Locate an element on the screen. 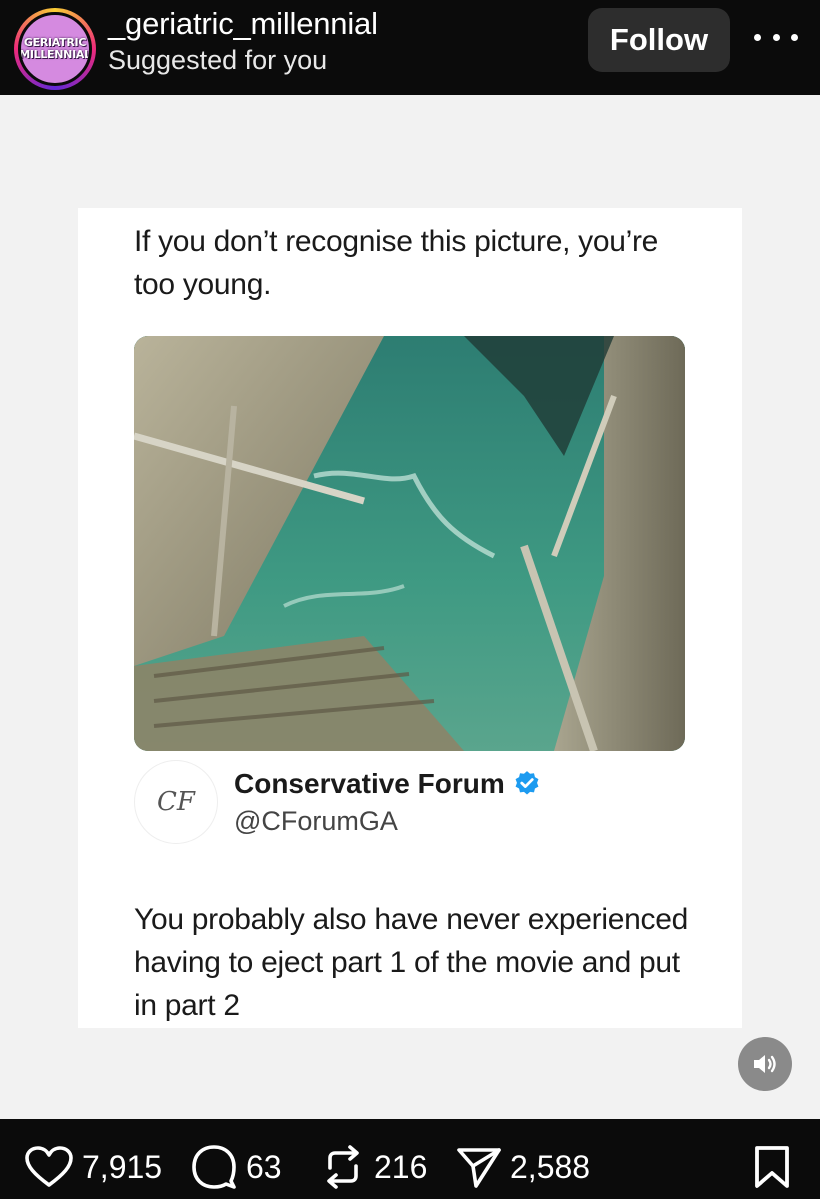  comment-count: 63 is located at coordinates (264, 1166).